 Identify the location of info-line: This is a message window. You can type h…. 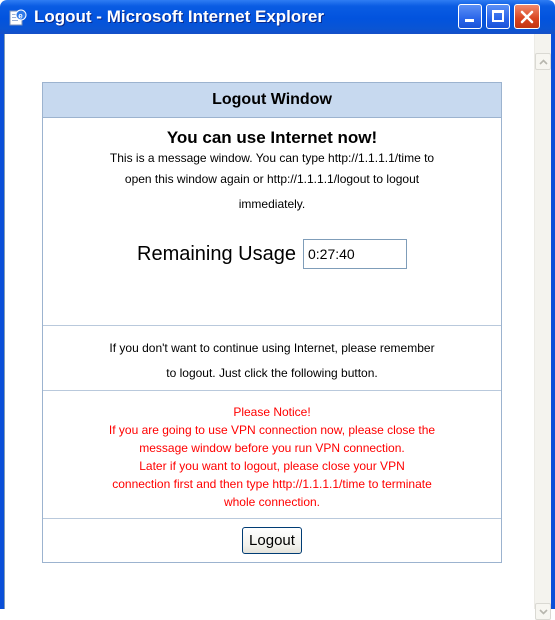
(272, 158).